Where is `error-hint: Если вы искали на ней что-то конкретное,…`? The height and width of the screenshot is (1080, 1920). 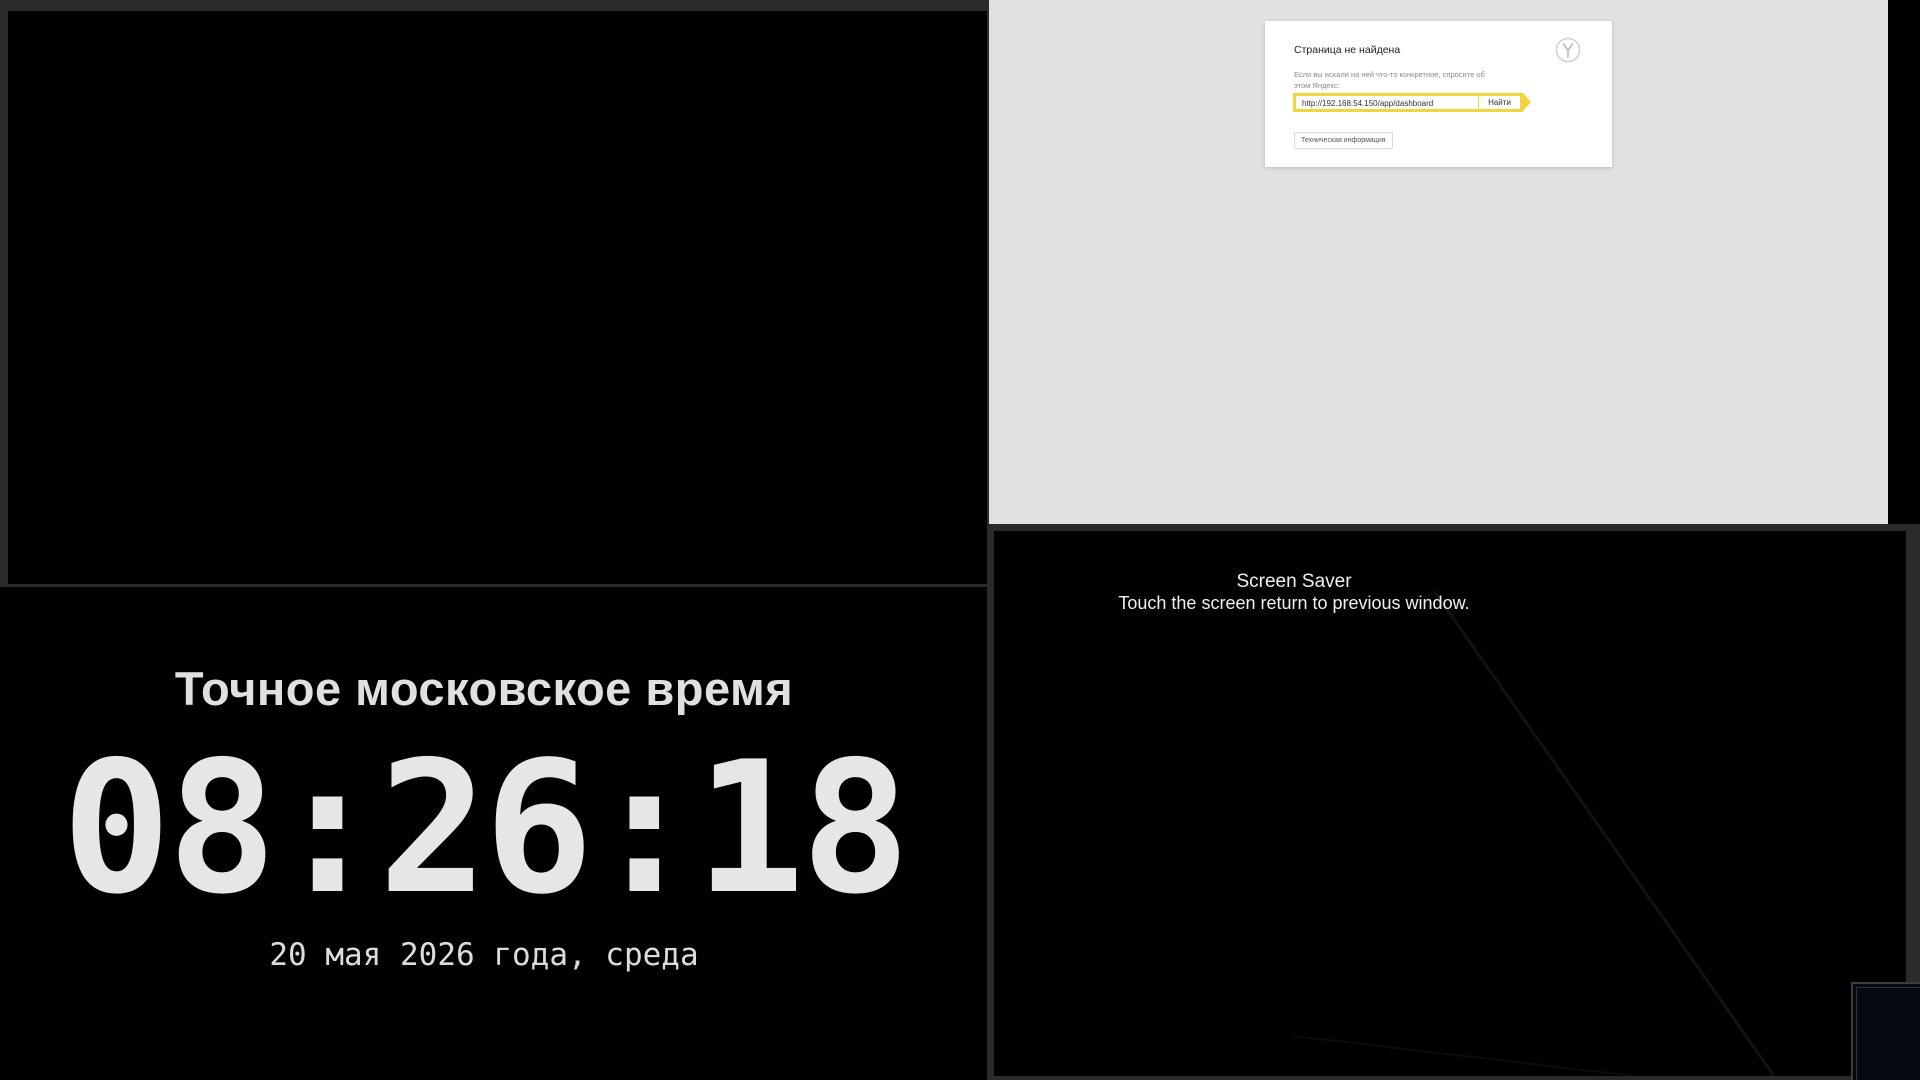 error-hint: Если вы искали на ней что-то конкретное,… is located at coordinates (1389, 80).